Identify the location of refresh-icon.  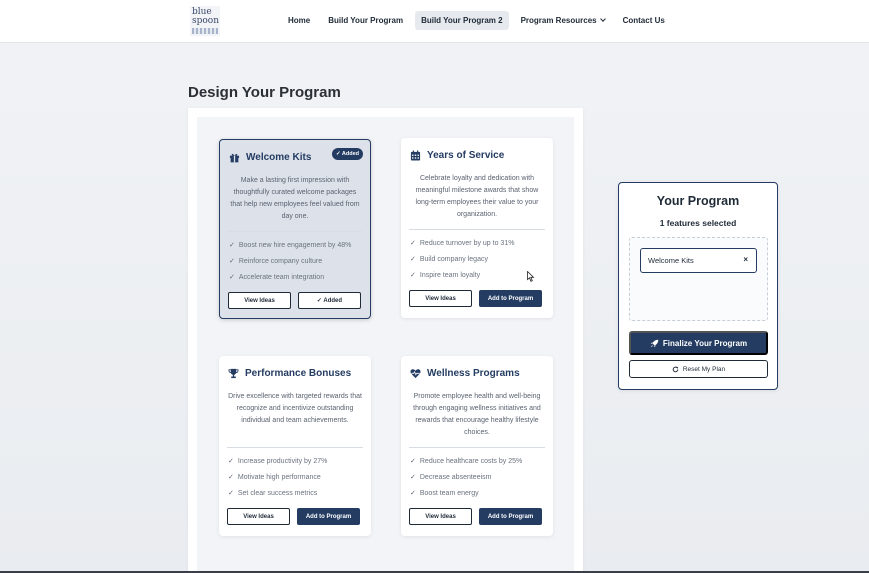
(675, 369).